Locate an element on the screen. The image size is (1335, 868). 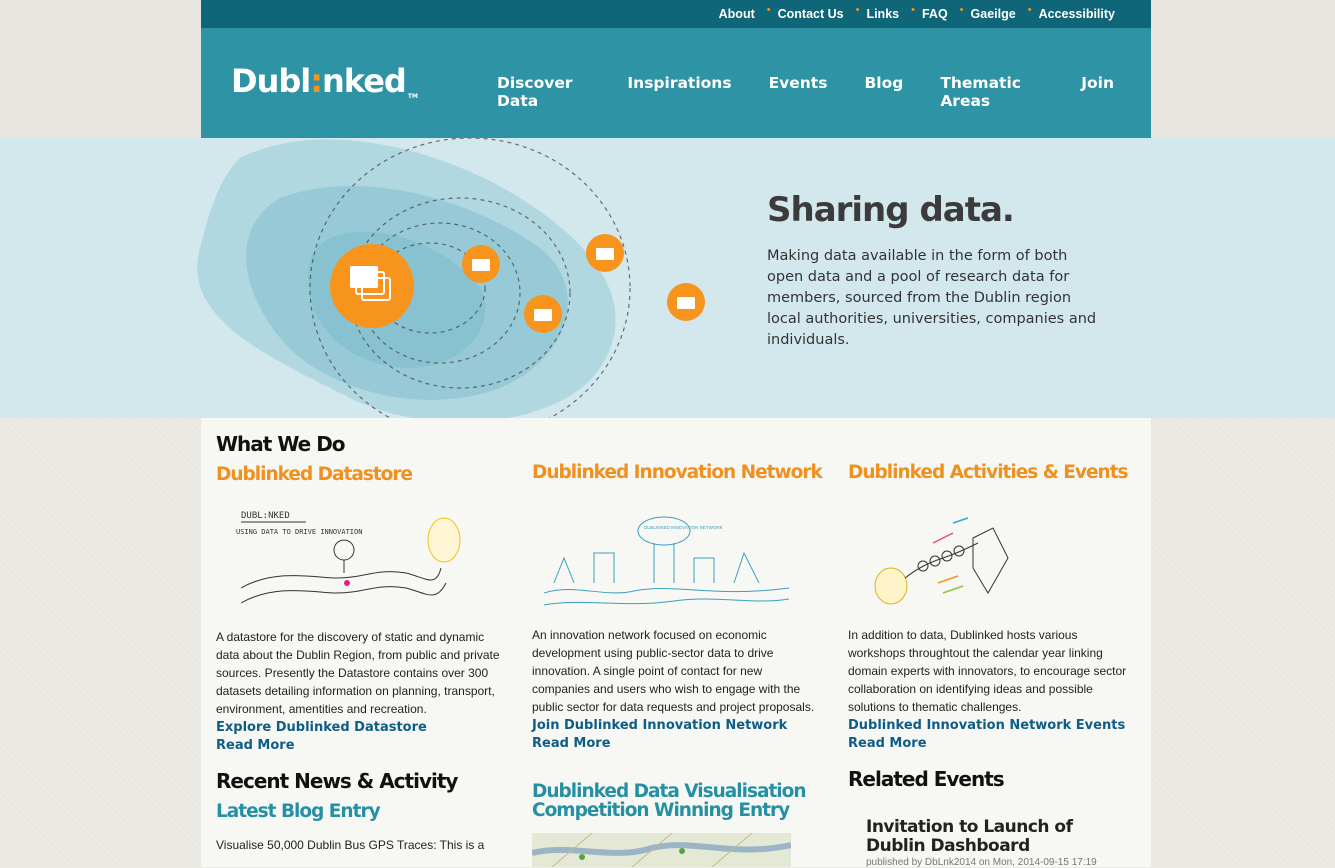
what-we-do-heading: What We Do is located at coordinates (281, 444).